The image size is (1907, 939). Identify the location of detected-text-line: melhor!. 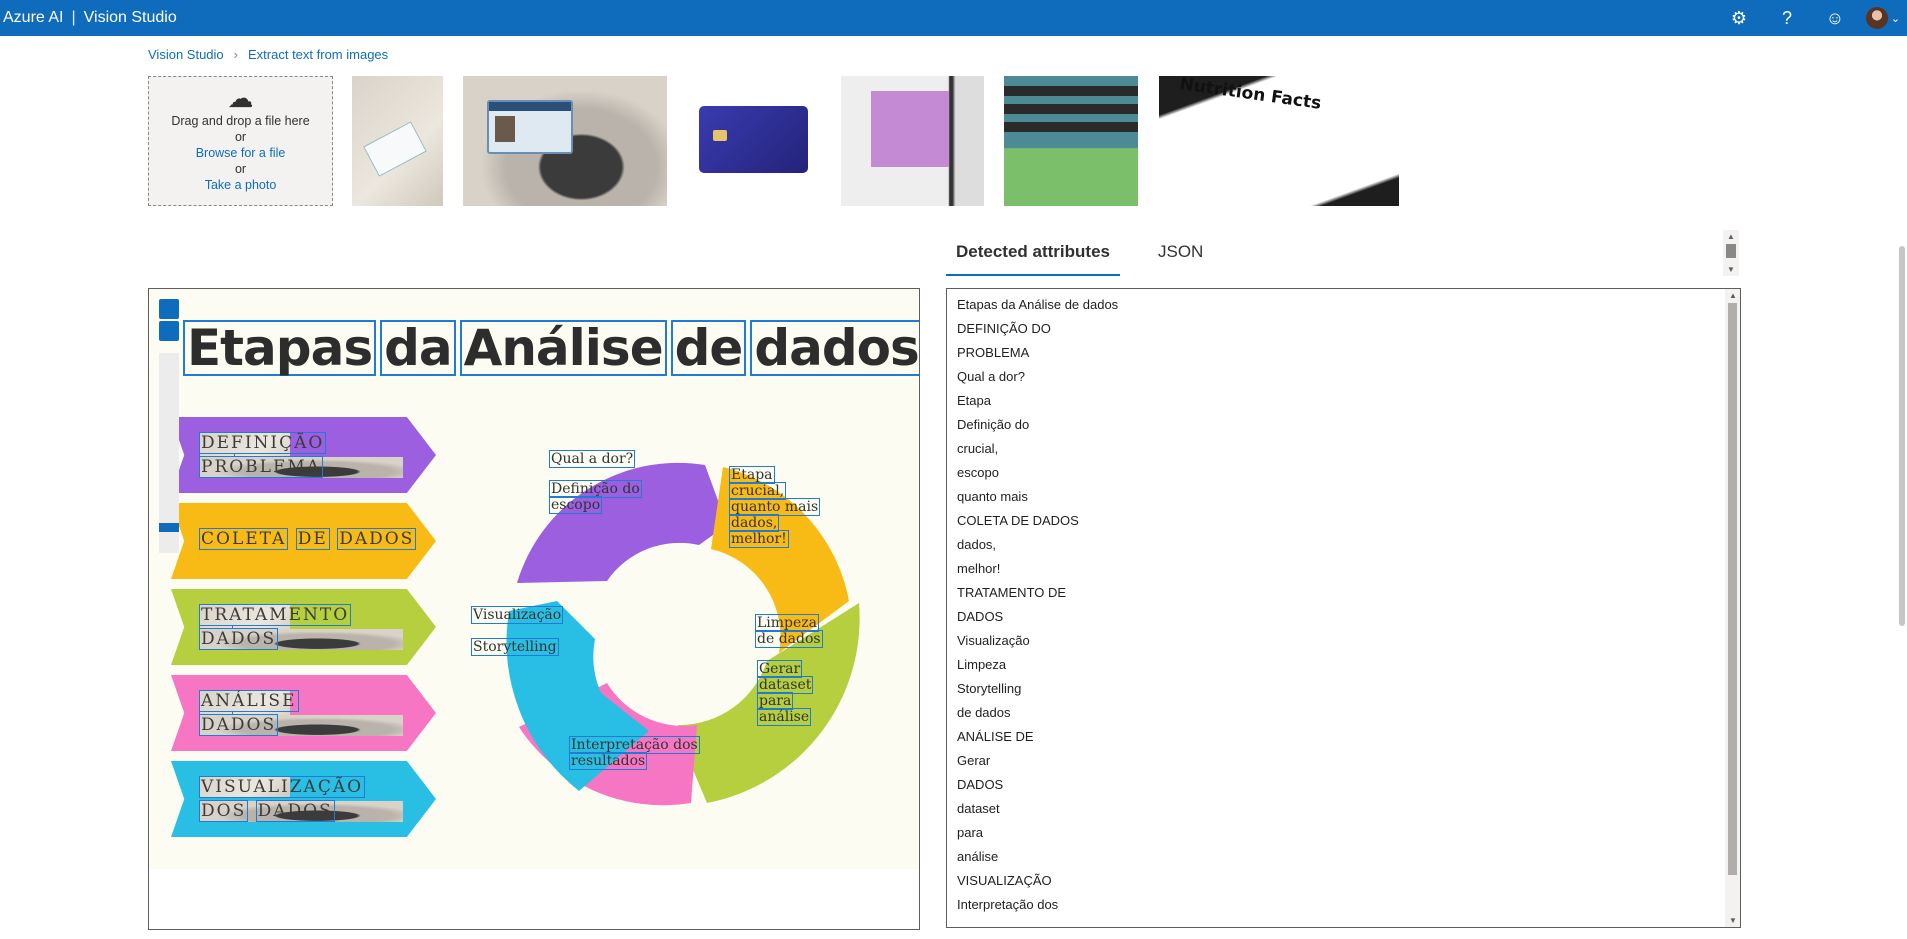
(979, 568).